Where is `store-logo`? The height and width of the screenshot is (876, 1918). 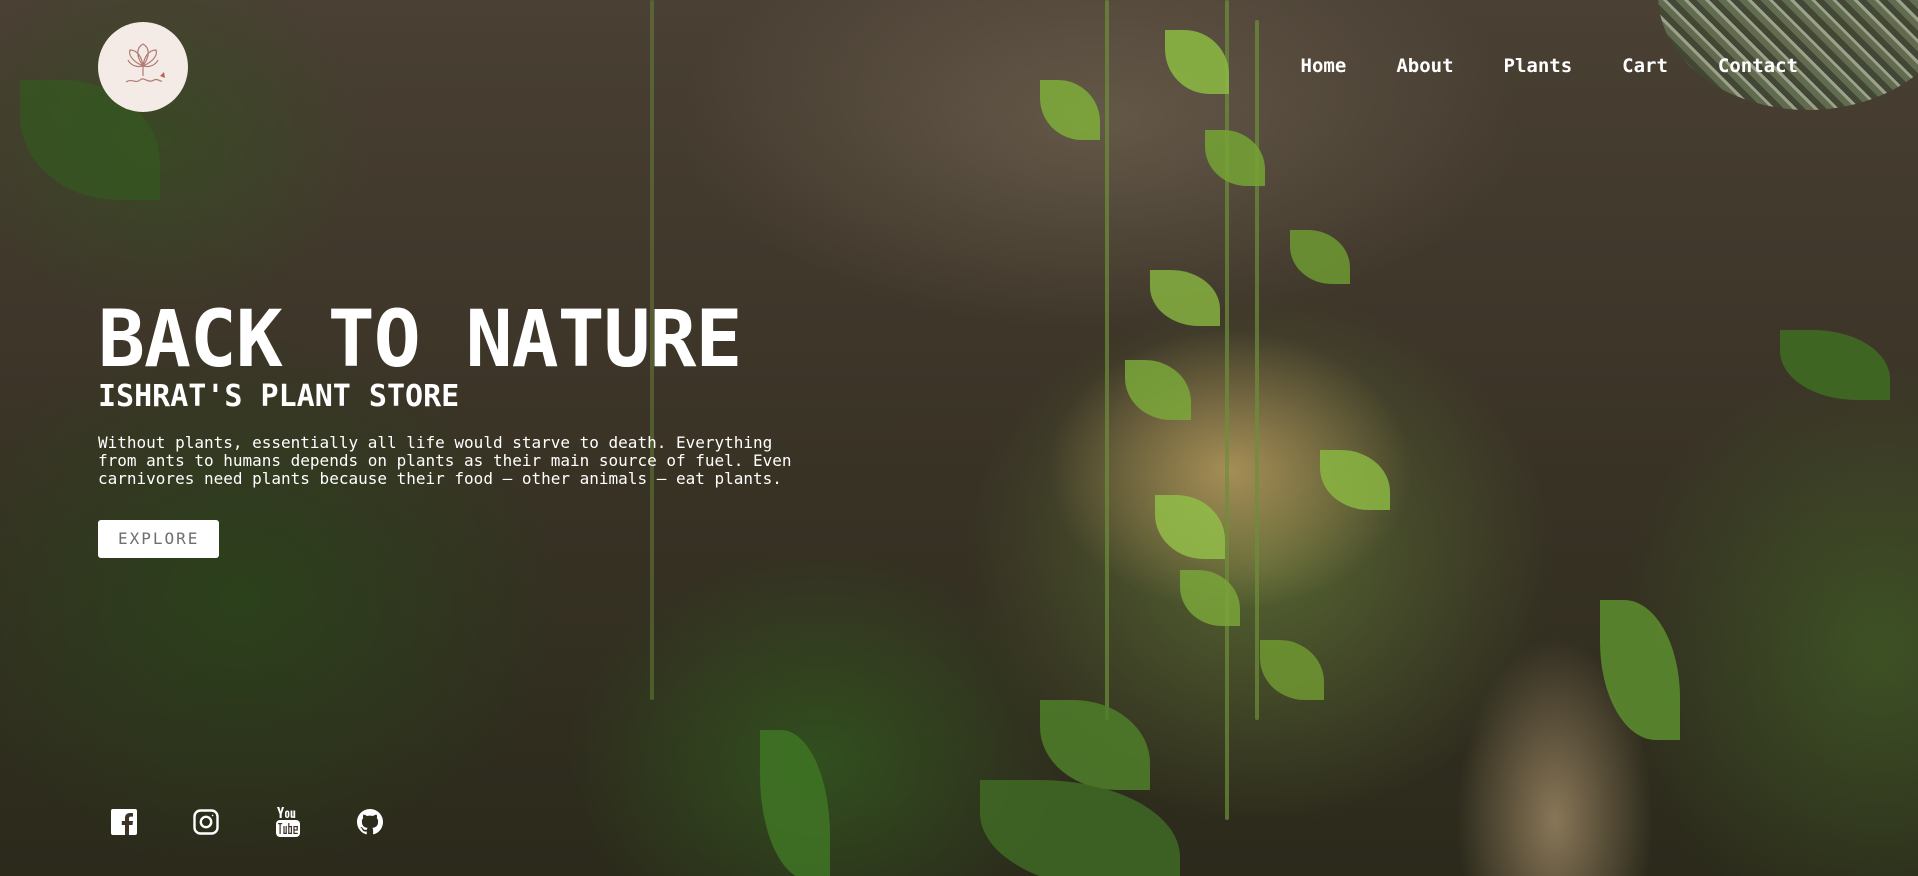 store-logo is located at coordinates (143, 67).